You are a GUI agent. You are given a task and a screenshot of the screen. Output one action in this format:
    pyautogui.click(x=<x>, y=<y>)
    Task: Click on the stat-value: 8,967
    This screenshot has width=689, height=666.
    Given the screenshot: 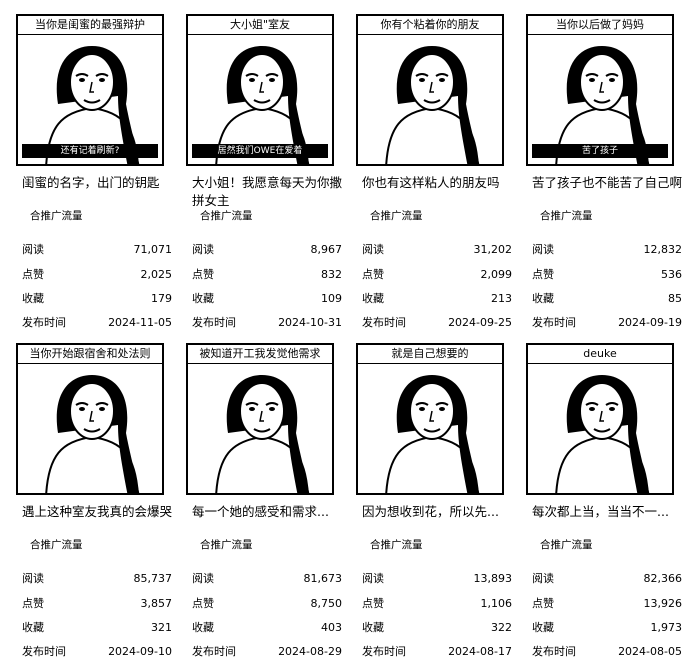 What is the action you would take?
    pyautogui.click(x=326, y=249)
    